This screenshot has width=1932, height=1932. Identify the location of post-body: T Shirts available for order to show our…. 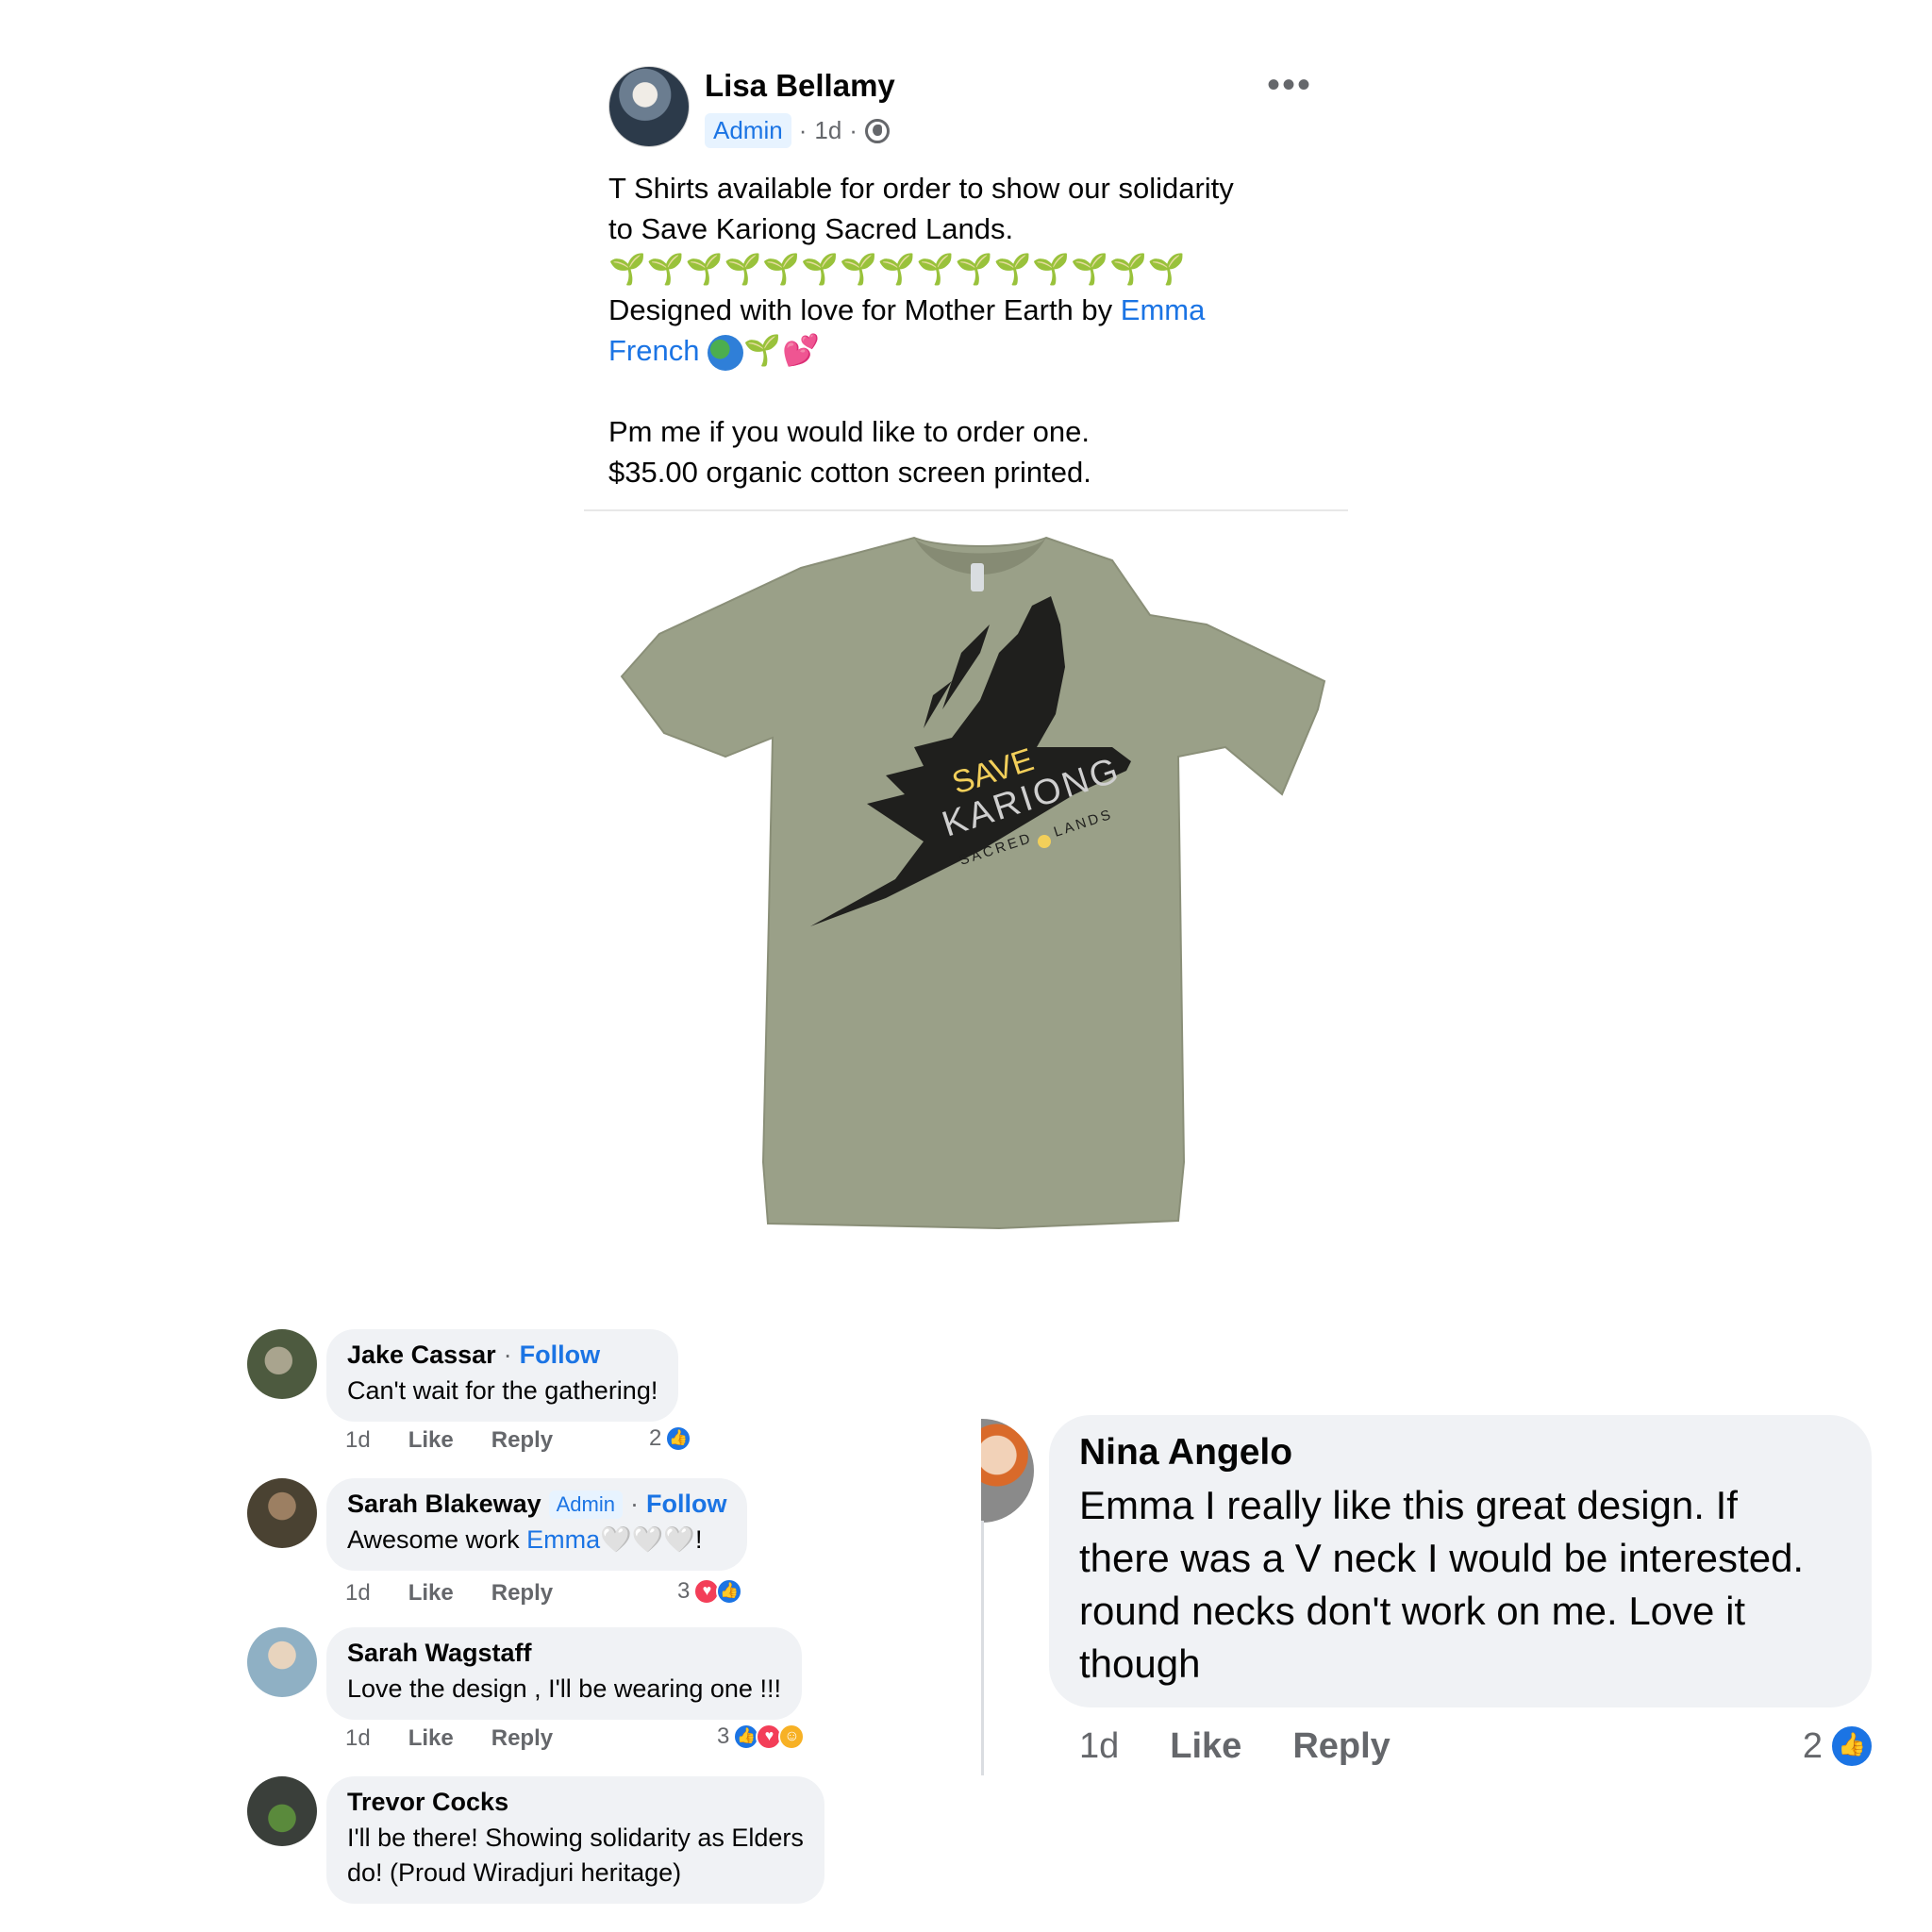
(967, 330).